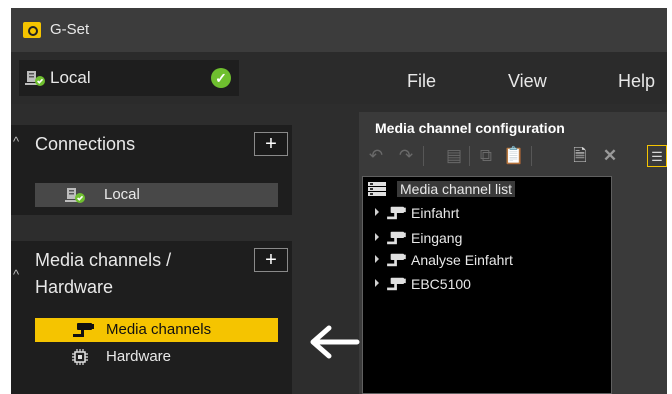 This screenshot has height=394, width=672. Describe the element at coordinates (271, 260) in the screenshot. I see `add-media-channel-button: +` at that location.